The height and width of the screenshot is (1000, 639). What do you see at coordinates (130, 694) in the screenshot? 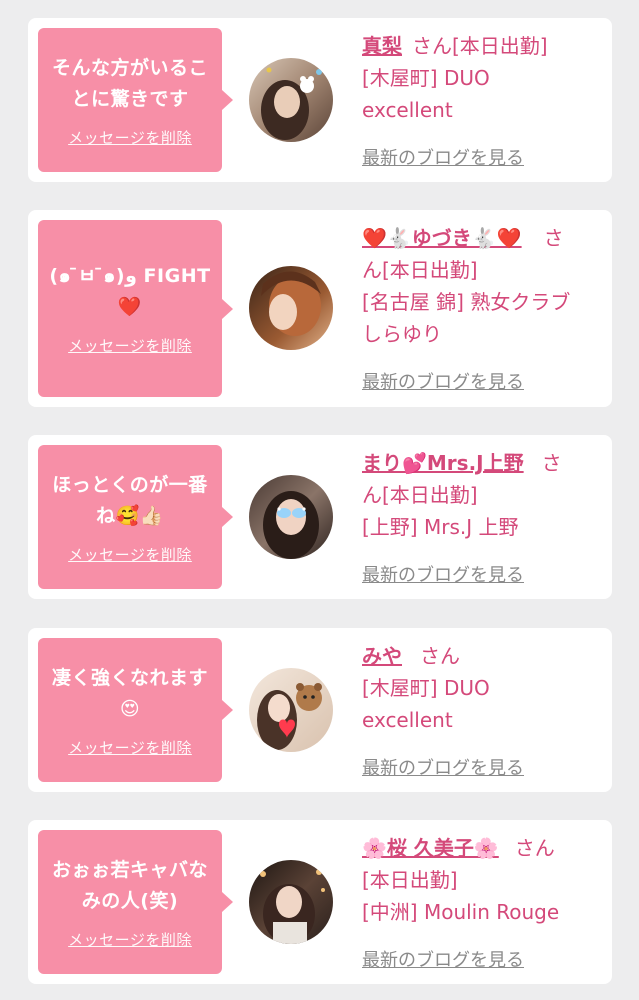
I see `message-text: 凄く強くなれます 😍` at bounding box center [130, 694].